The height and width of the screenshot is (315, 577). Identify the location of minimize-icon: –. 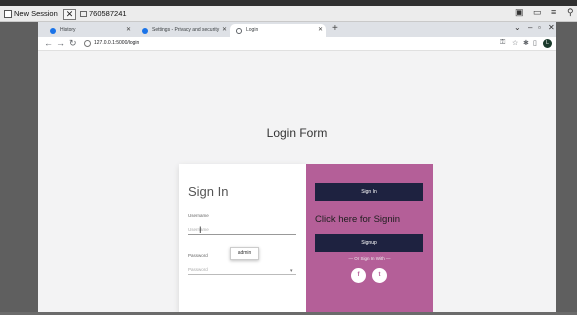
(530, 27).